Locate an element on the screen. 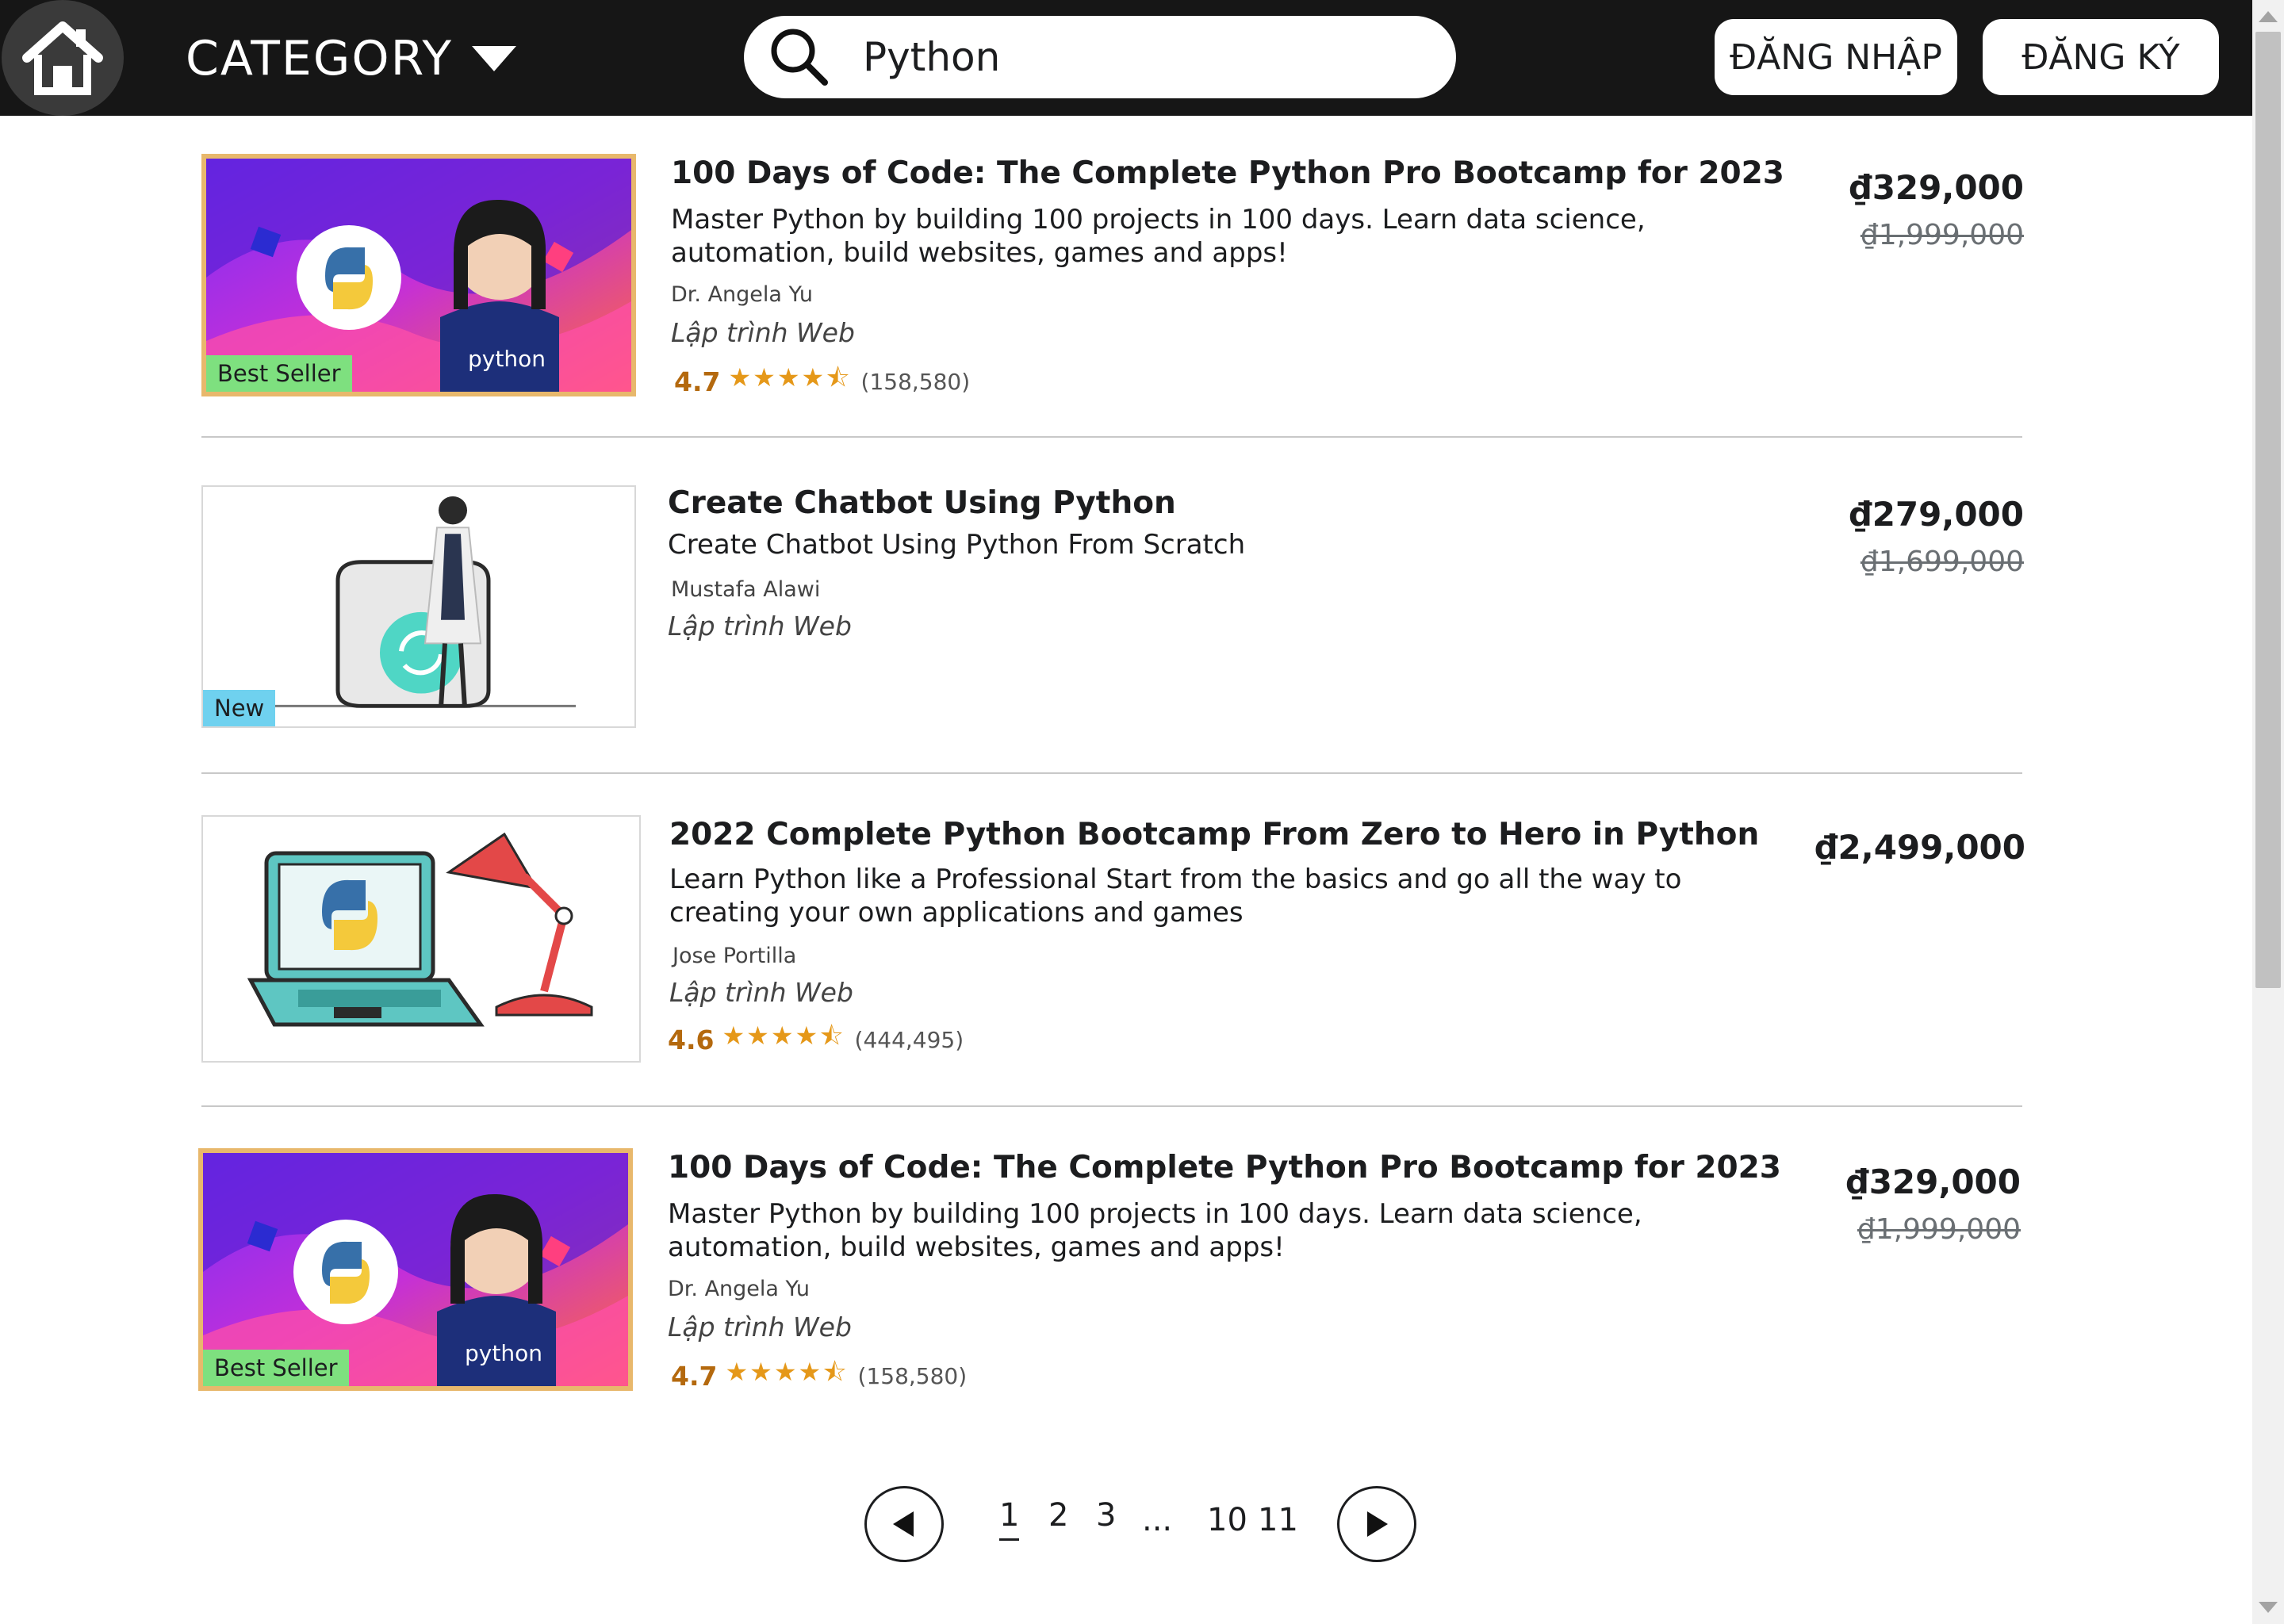 The width and height of the screenshot is (2284, 1624). course-old-price: ₫1,699,000 is located at coordinates (1942, 562).